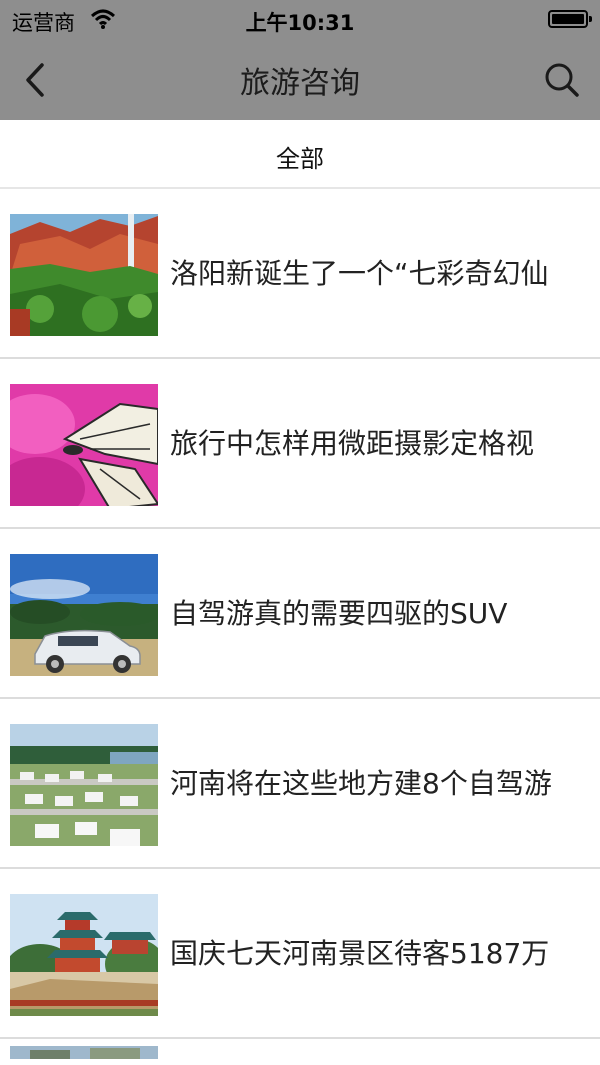 This screenshot has width=600, height=1065. Describe the element at coordinates (84, 615) in the screenshot. I see `thumbnail-white-suv` at that location.